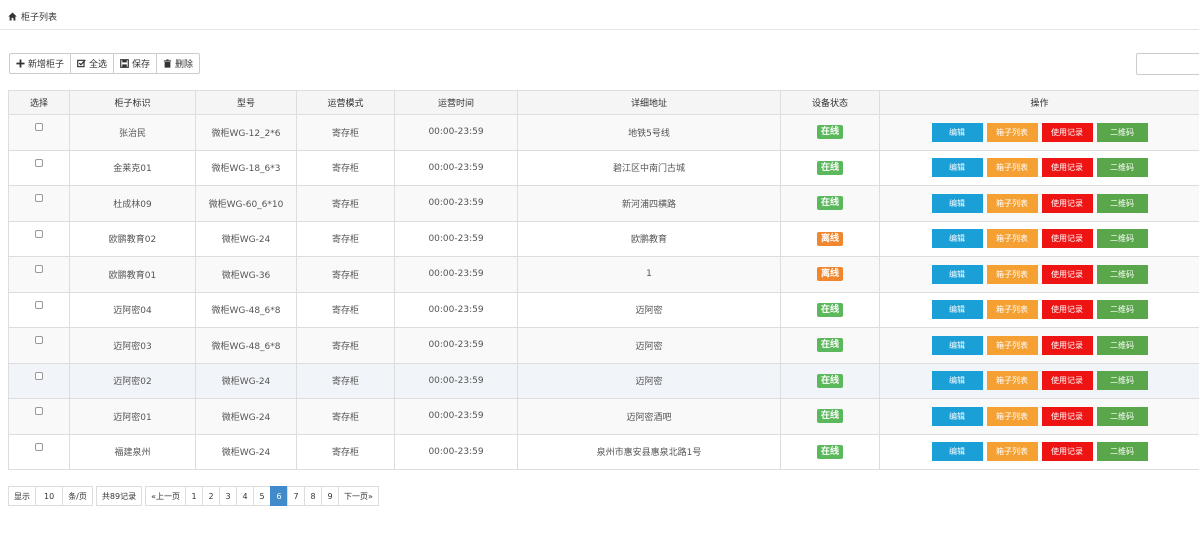 Image resolution: width=1199 pixels, height=536 pixels. What do you see at coordinates (246, 416) in the screenshot?
I see `model: 微柜WG-24` at bounding box center [246, 416].